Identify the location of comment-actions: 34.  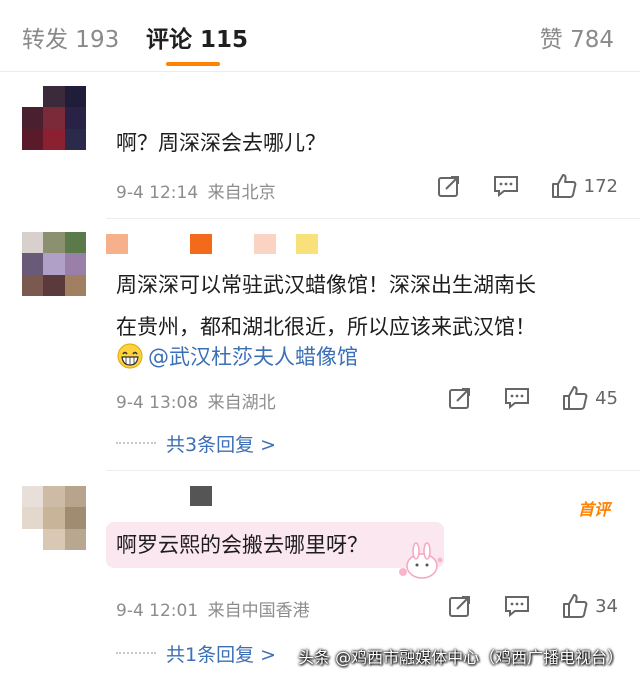
(532, 606).